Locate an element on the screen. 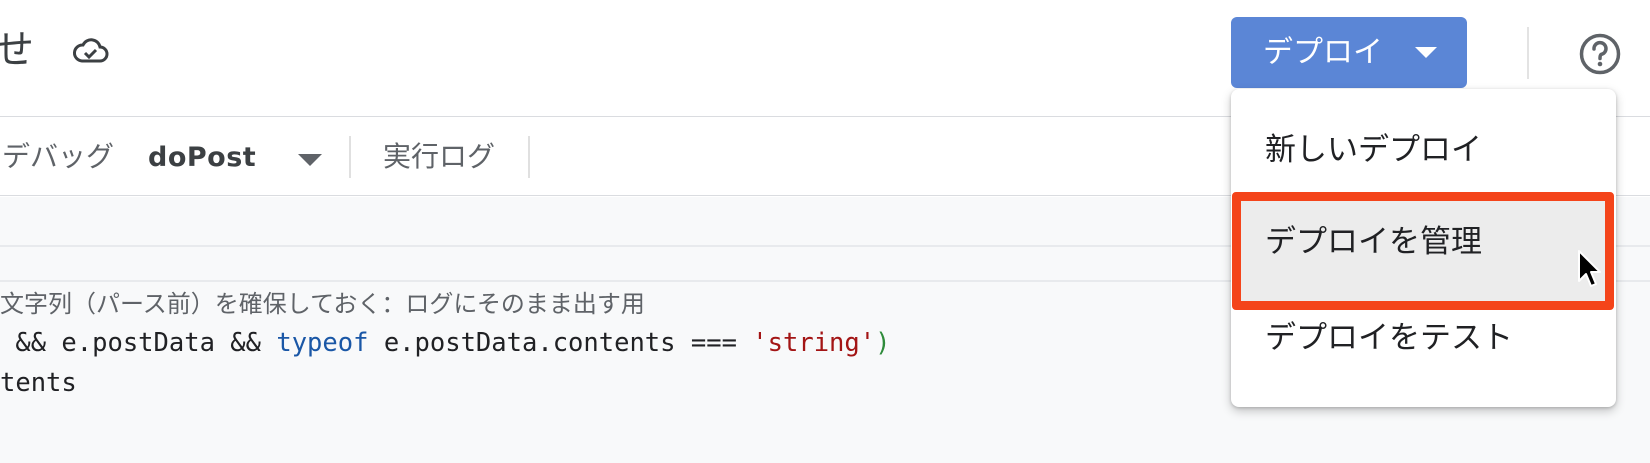 This screenshot has height=463, width=1650. menu-item-test-deploy: デプロイをテスト is located at coordinates (1423, 338).